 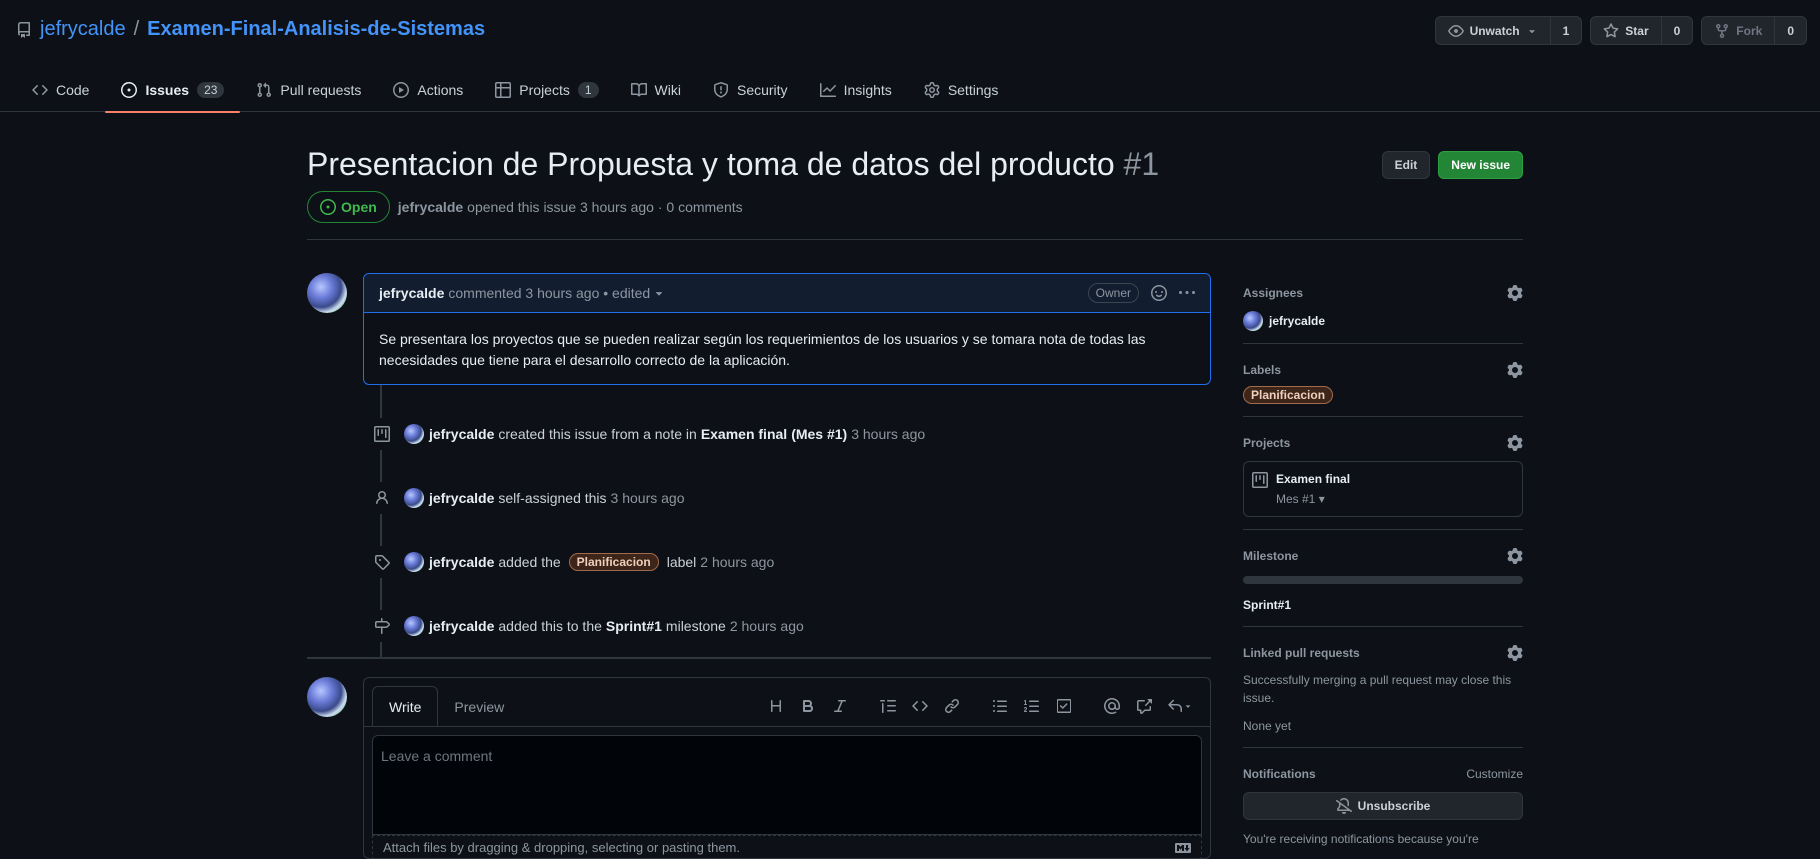 I want to click on milestone-header: Milestone, so click(x=1383, y=556).